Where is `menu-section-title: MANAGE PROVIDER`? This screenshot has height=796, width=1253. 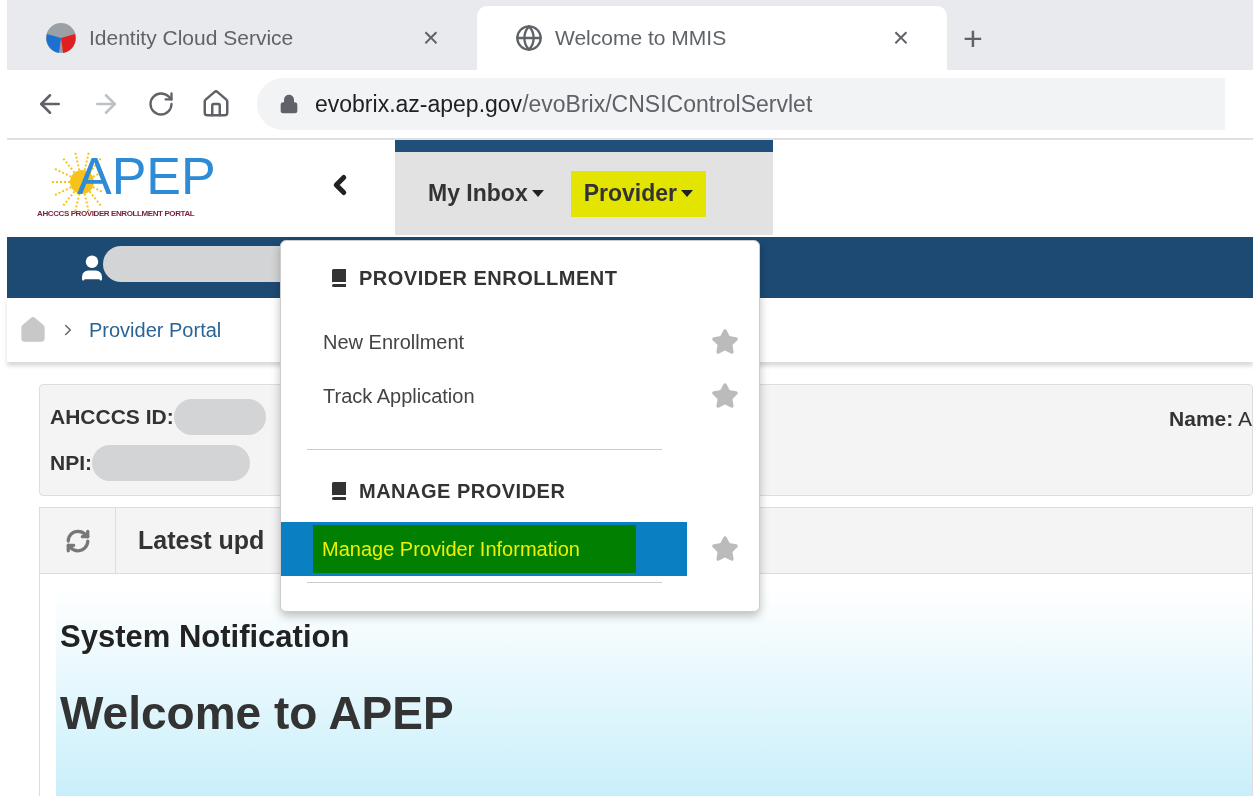 menu-section-title: MANAGE PROVIDER is located at coordinates (462, 491).